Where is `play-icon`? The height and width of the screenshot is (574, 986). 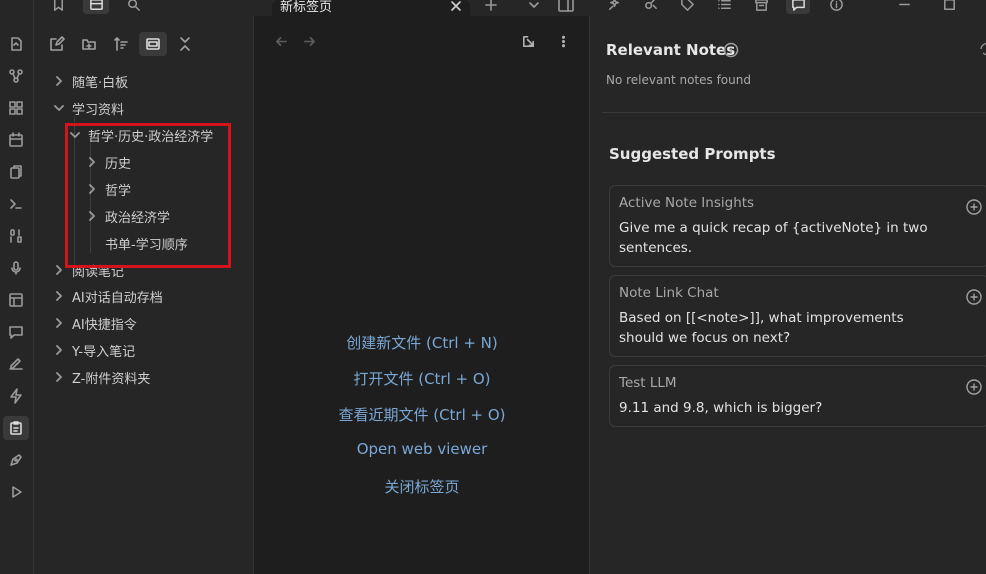
play-icon is located at coordinates (16, 492).